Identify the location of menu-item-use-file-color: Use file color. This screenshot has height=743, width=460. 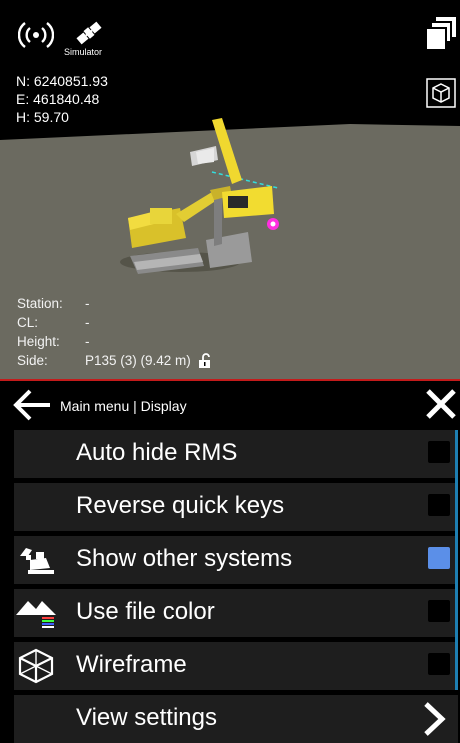
(236, 613).